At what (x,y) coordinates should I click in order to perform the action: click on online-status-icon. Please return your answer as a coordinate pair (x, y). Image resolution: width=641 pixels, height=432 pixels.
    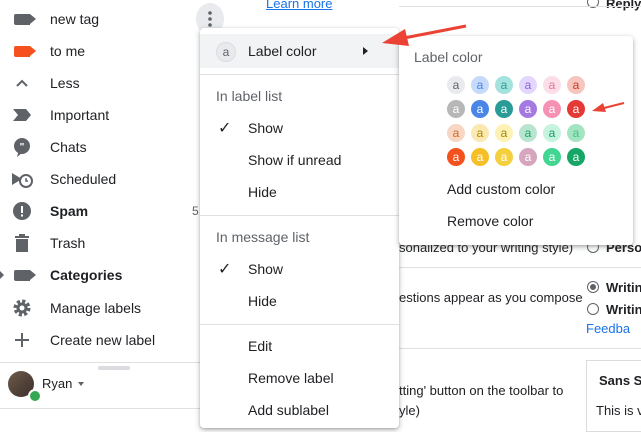
    Looking at the image, I should click on (35, 396).